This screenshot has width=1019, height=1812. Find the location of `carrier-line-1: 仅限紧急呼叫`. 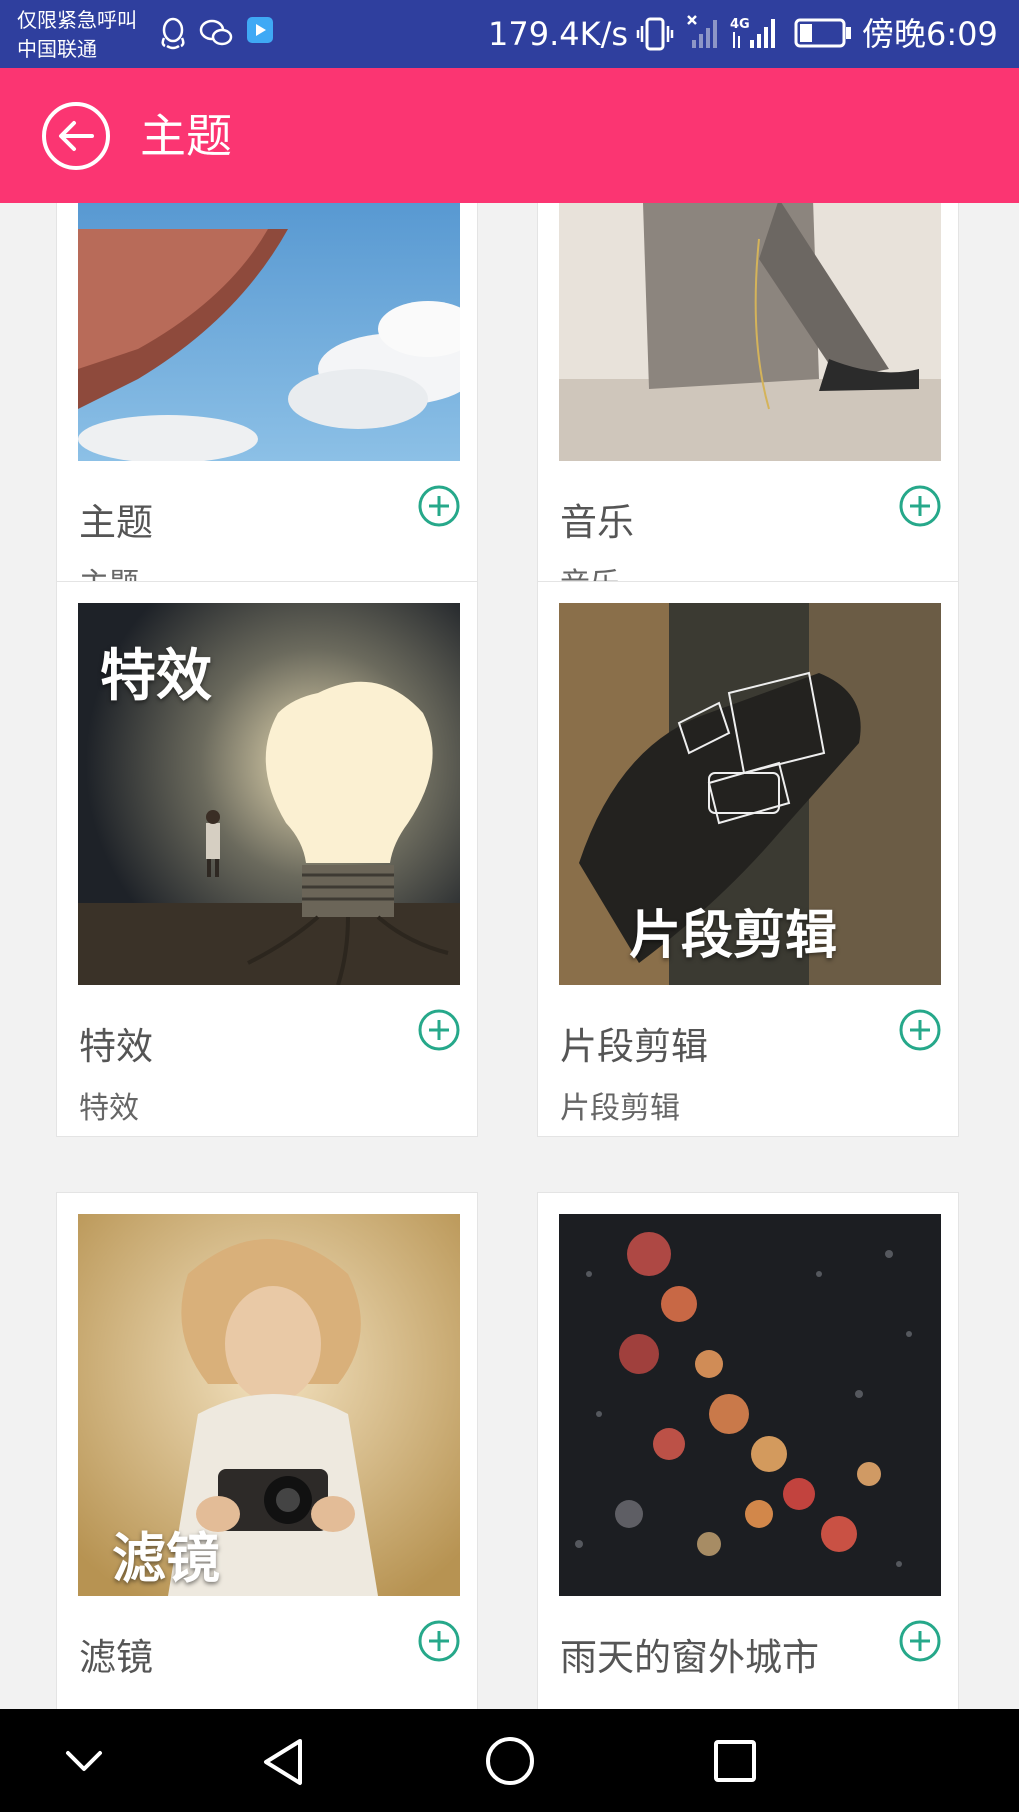

carrier-line-1: 仅限紧急呼叫 is located at coordinates (77, 20).